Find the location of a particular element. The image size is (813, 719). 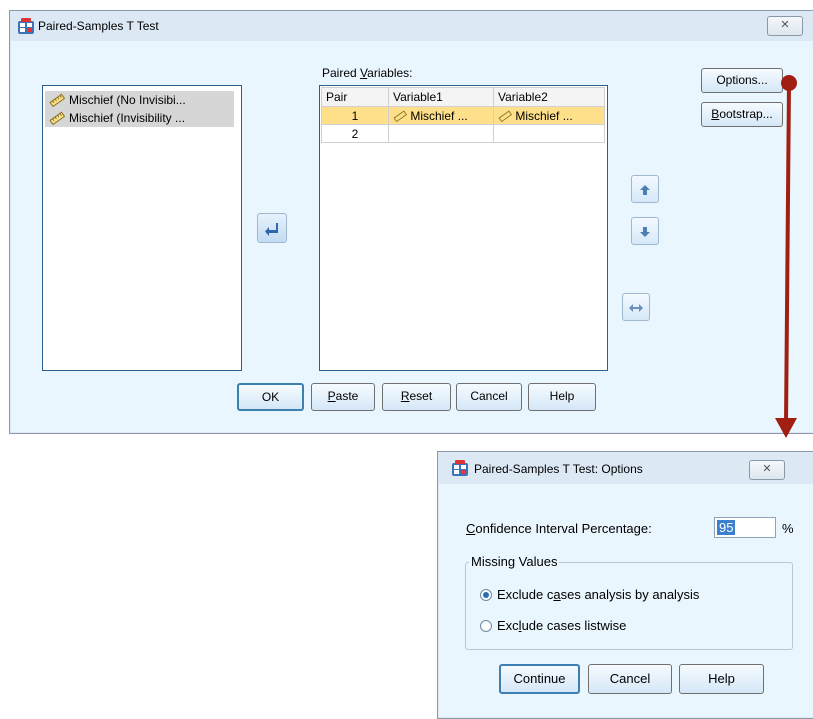

table-row: 2 is located at coordinates (463, 133).